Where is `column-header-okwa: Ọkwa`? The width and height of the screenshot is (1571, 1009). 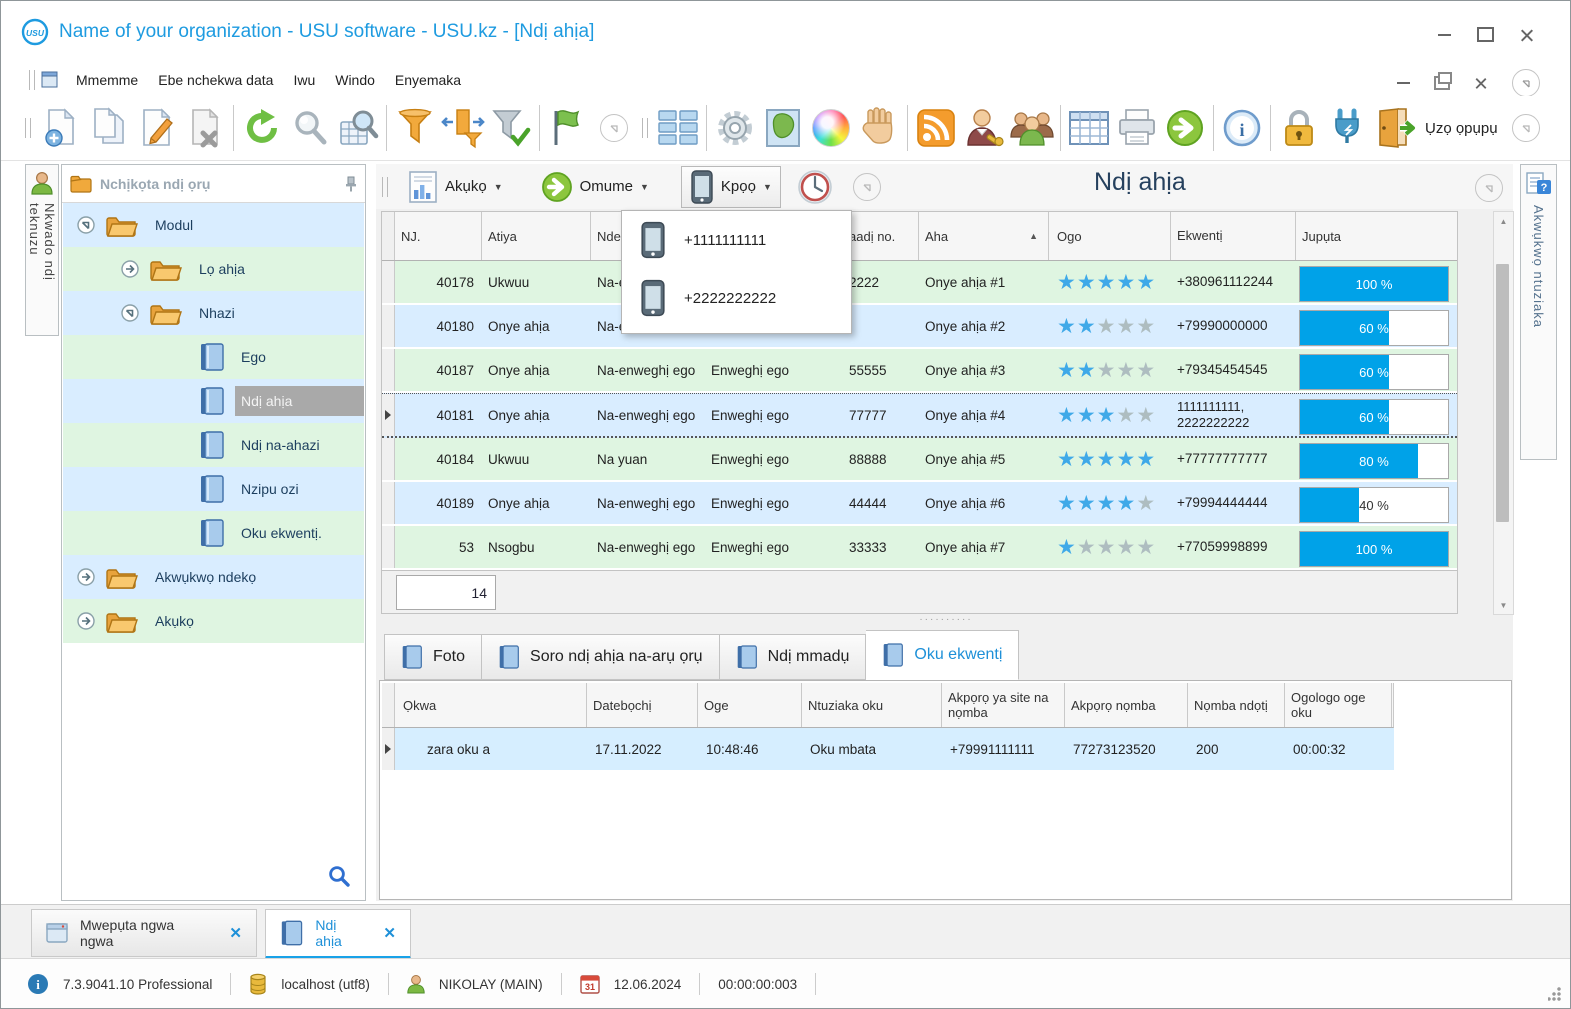 column-header-okwa: Ọkwa is located at coordinates (491, 705).